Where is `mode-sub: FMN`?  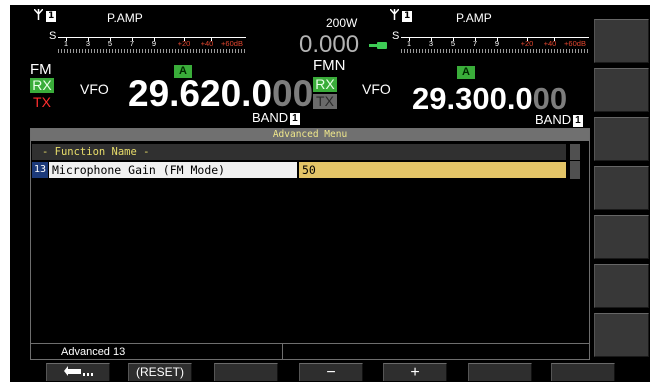
mode-sub: FMN is located at coordinates (329, 65).